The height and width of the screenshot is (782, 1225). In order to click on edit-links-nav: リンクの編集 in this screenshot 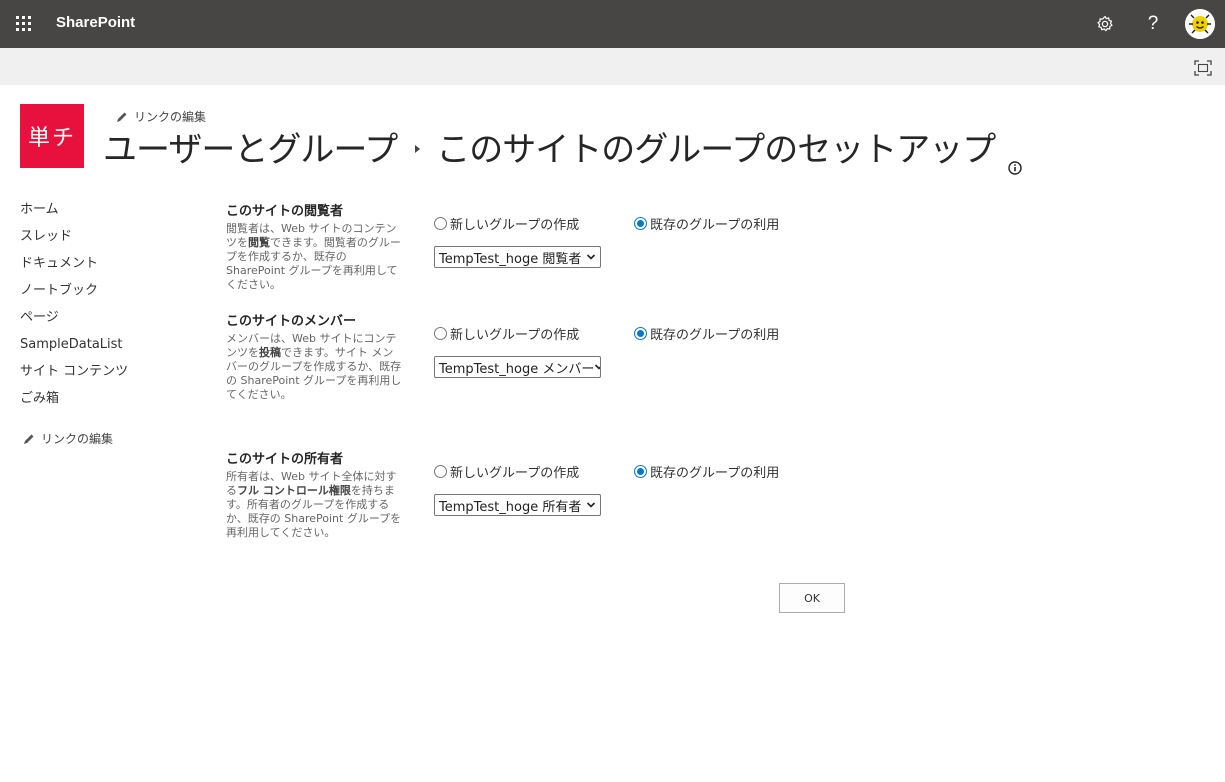, I will do `click(68, 438)`.